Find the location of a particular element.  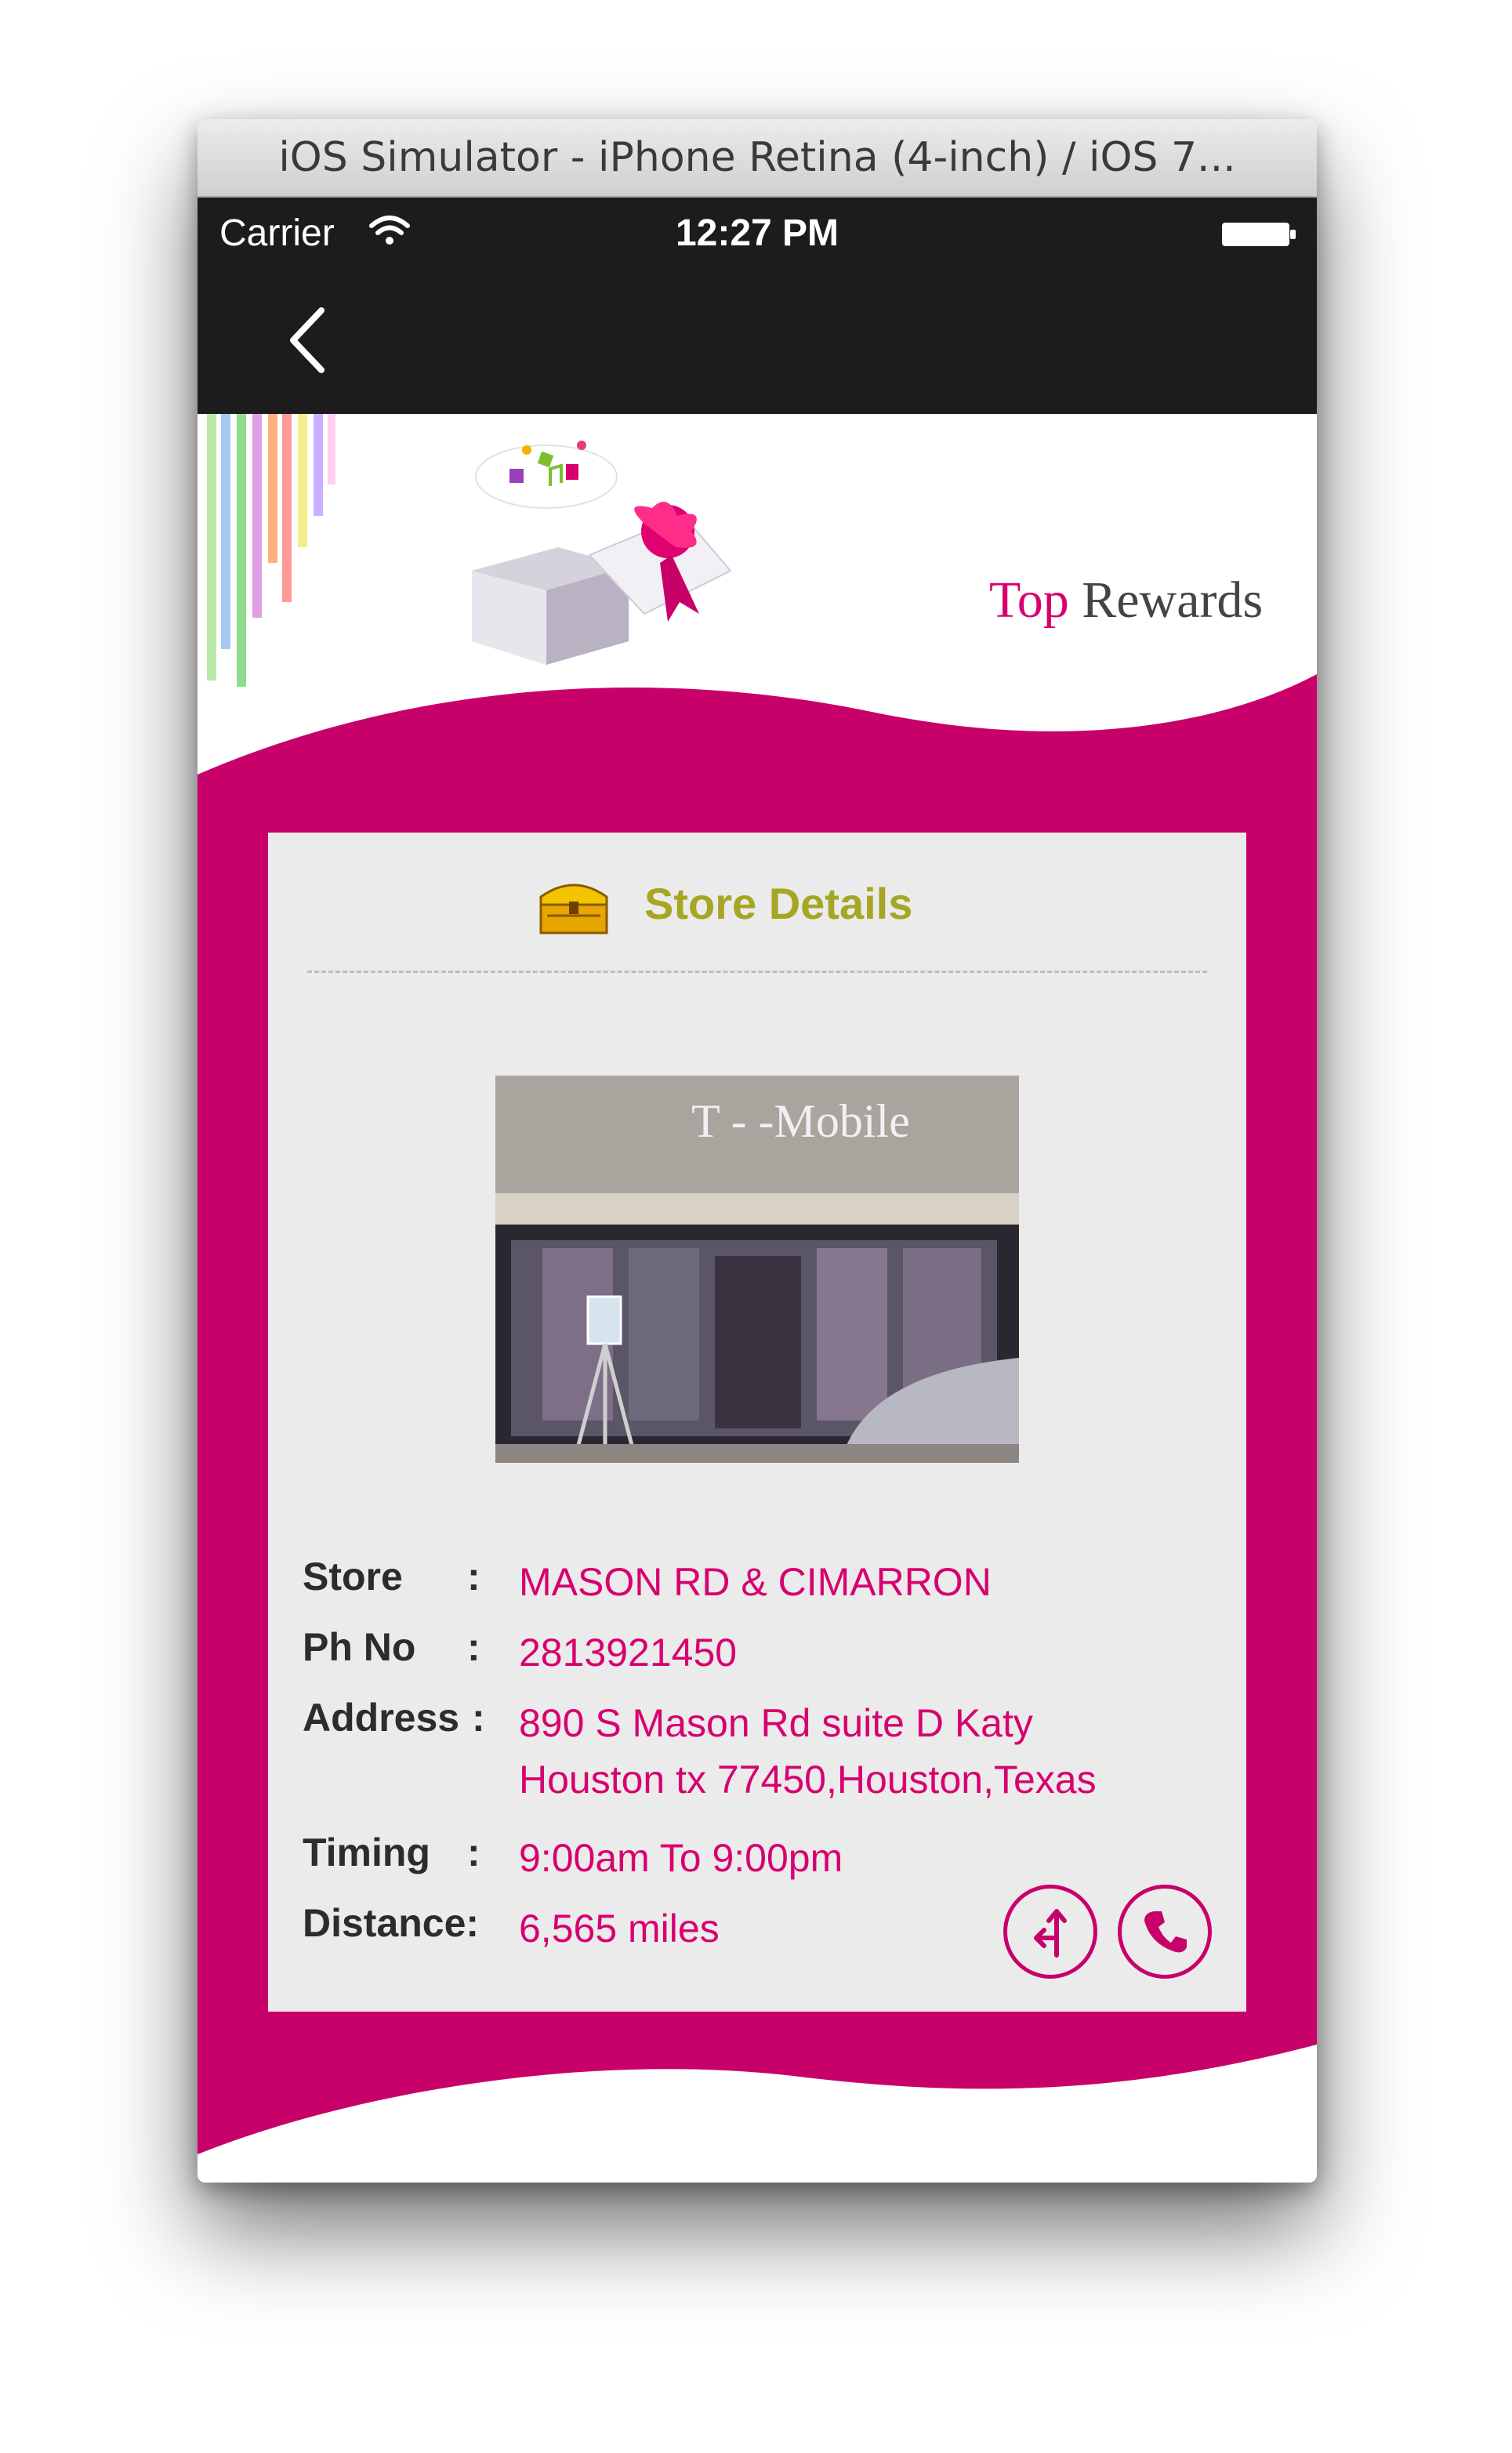

phone-number-value: 2813921450 is located at coordinates (628, 1653).